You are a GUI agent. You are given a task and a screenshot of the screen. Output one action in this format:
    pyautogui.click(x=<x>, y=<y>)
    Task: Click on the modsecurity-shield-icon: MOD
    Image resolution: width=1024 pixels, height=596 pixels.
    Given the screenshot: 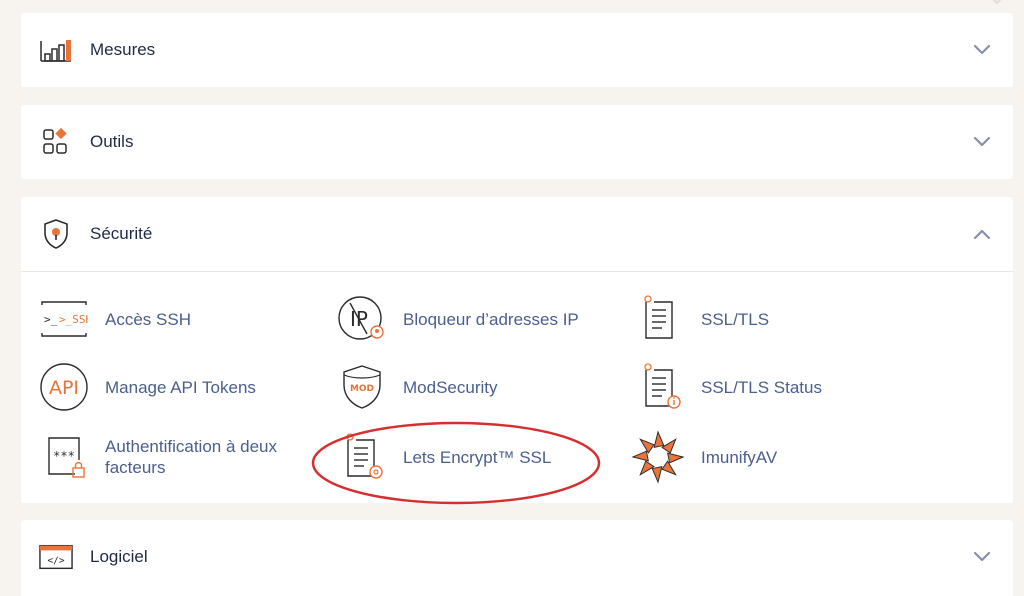 What is the action you would take?
    pyautogui.click(x=362, y=387)
    